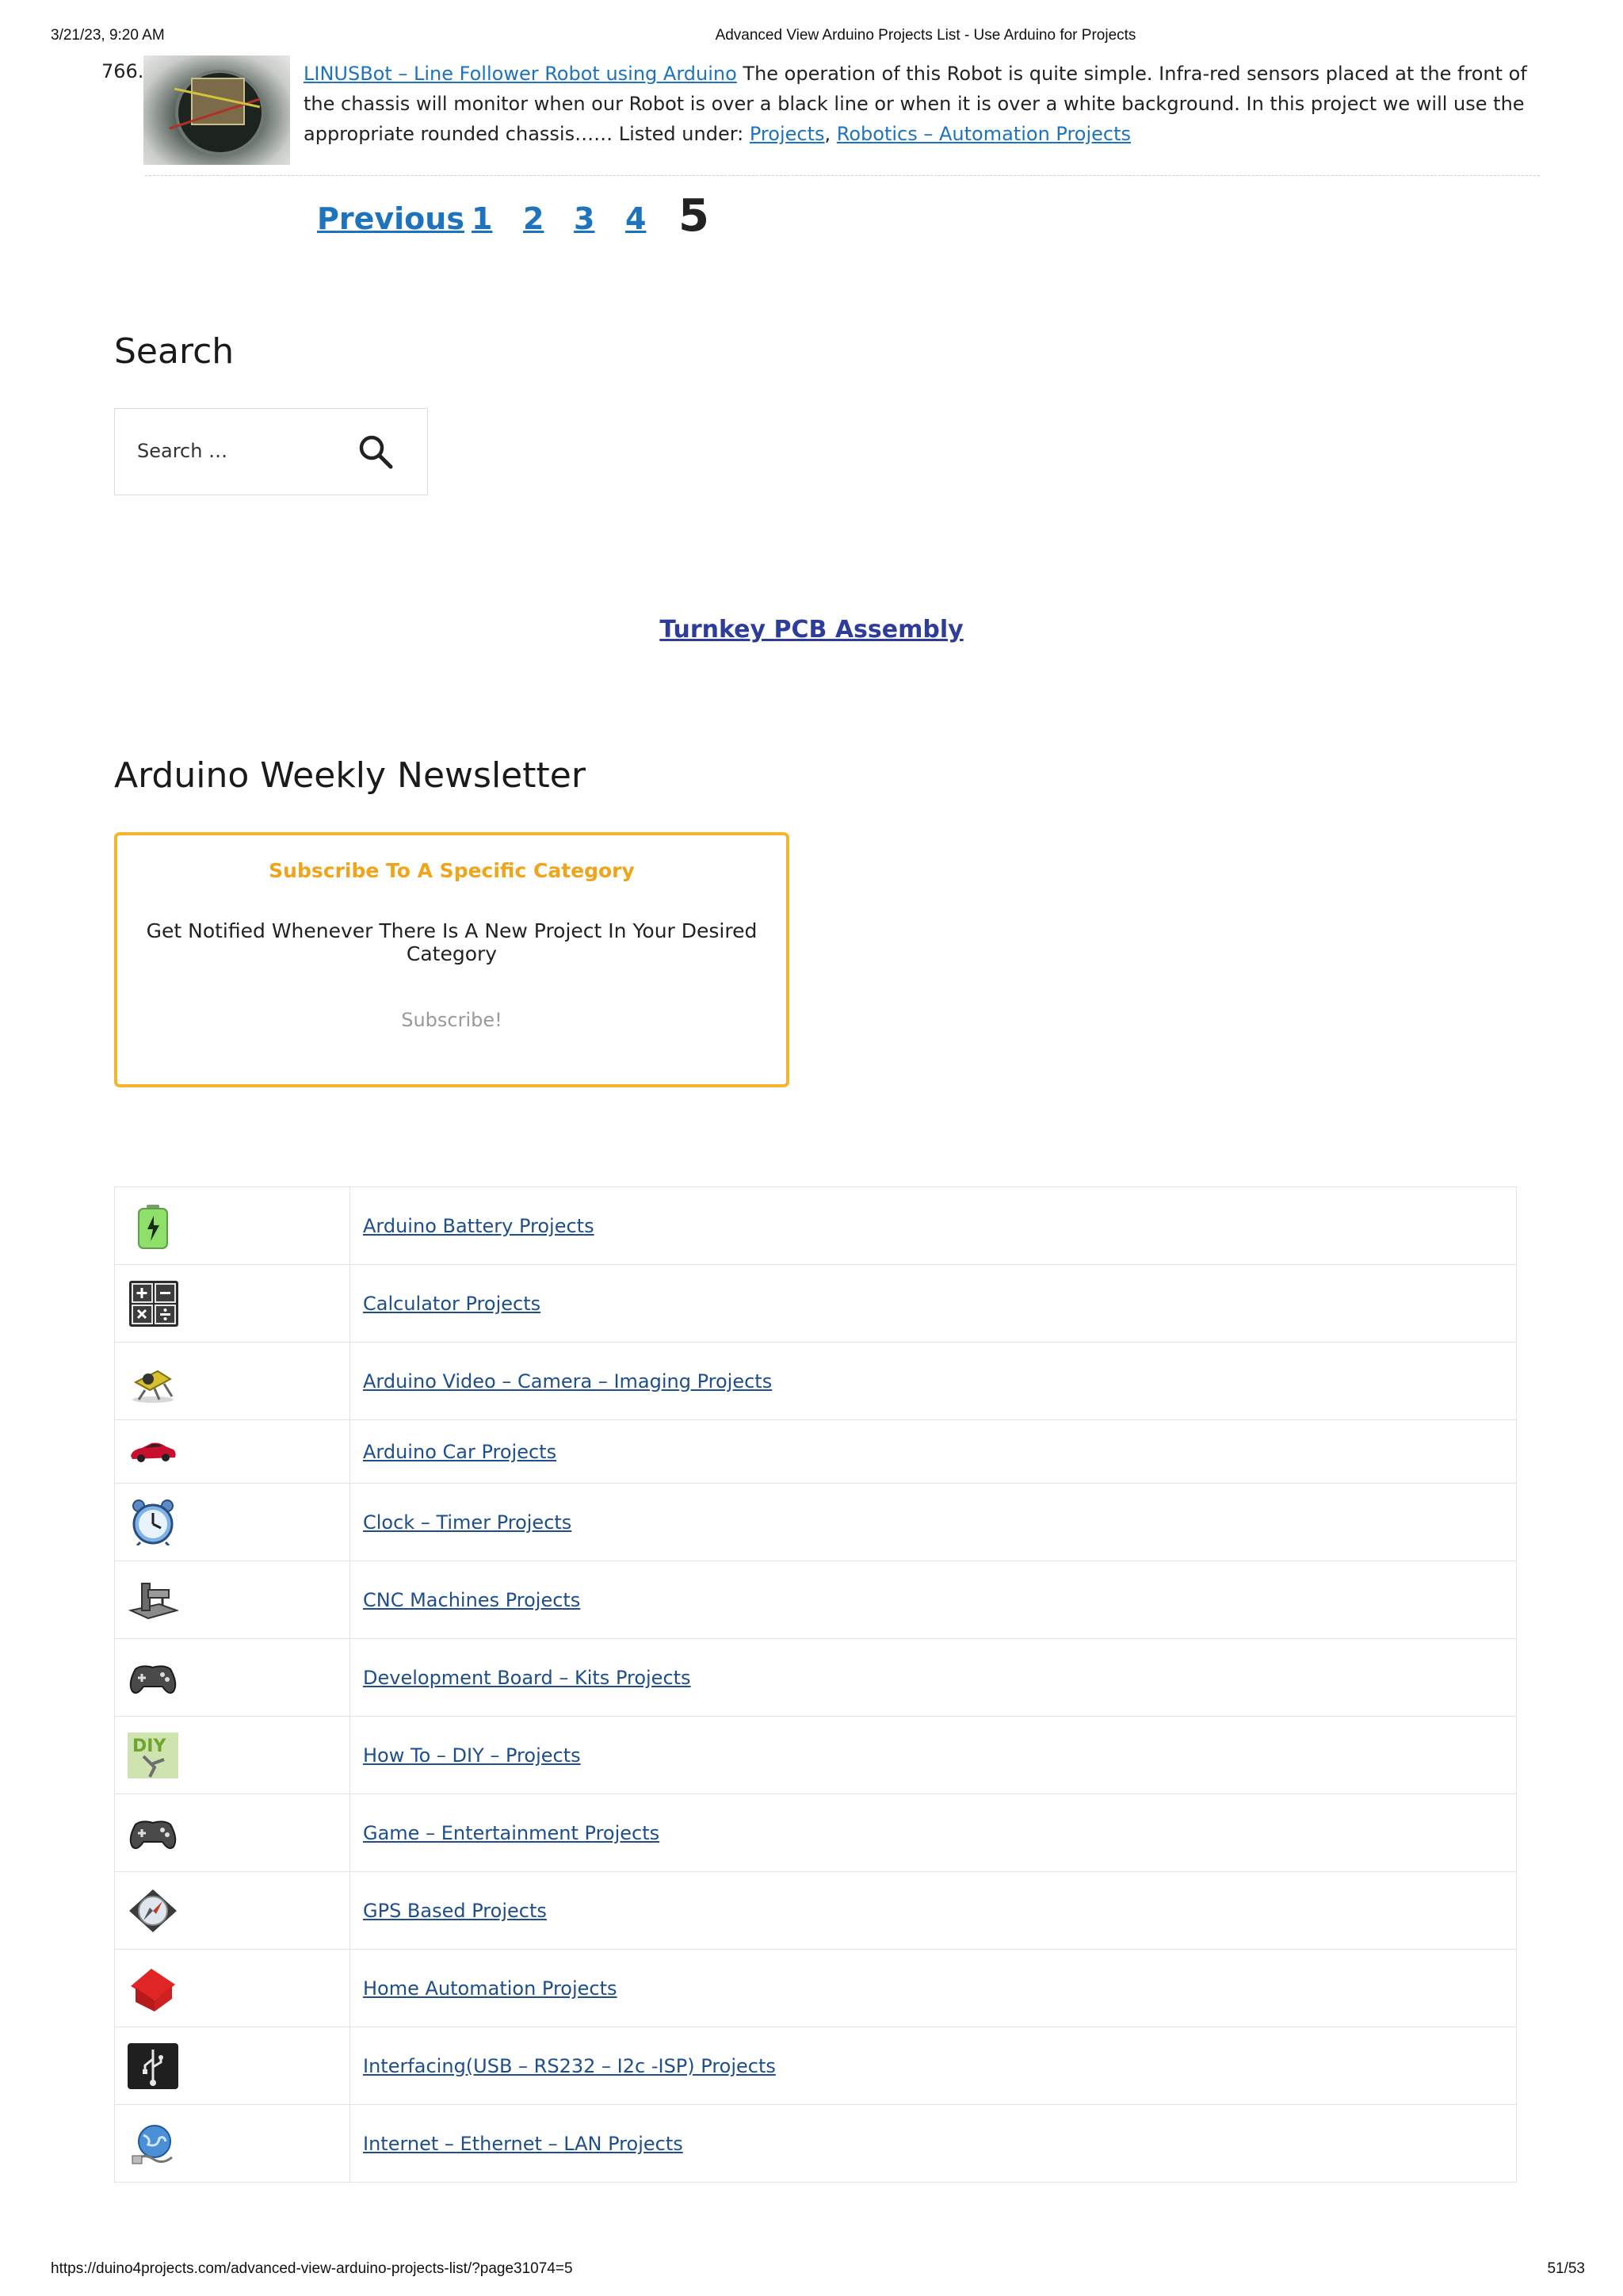 Image resolution: width=1623 pixels, height=2296 pixels. Describe the element at coordinates (816, 1910) in the screenshot. I see `table-row: GPS Based Projects` at that location.